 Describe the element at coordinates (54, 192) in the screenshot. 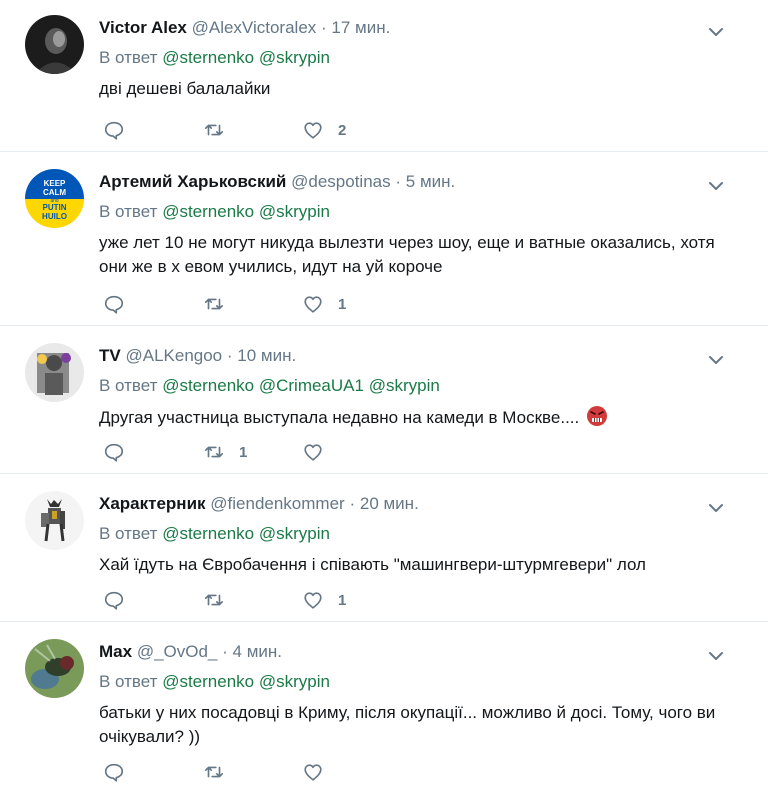

I see `avatar-text: CALM` at that location.